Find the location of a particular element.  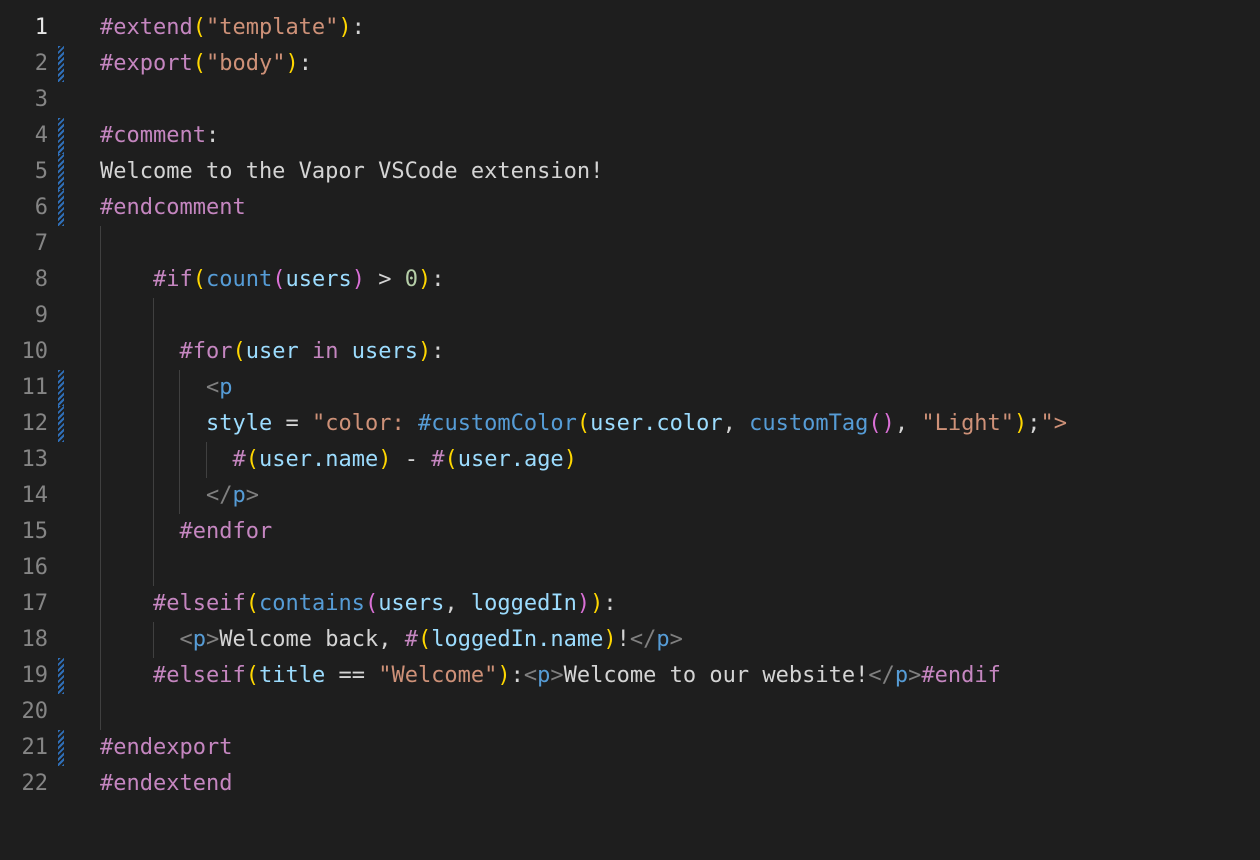

code-line: 1 #extend("template"): is located at coordinates (630, 28).